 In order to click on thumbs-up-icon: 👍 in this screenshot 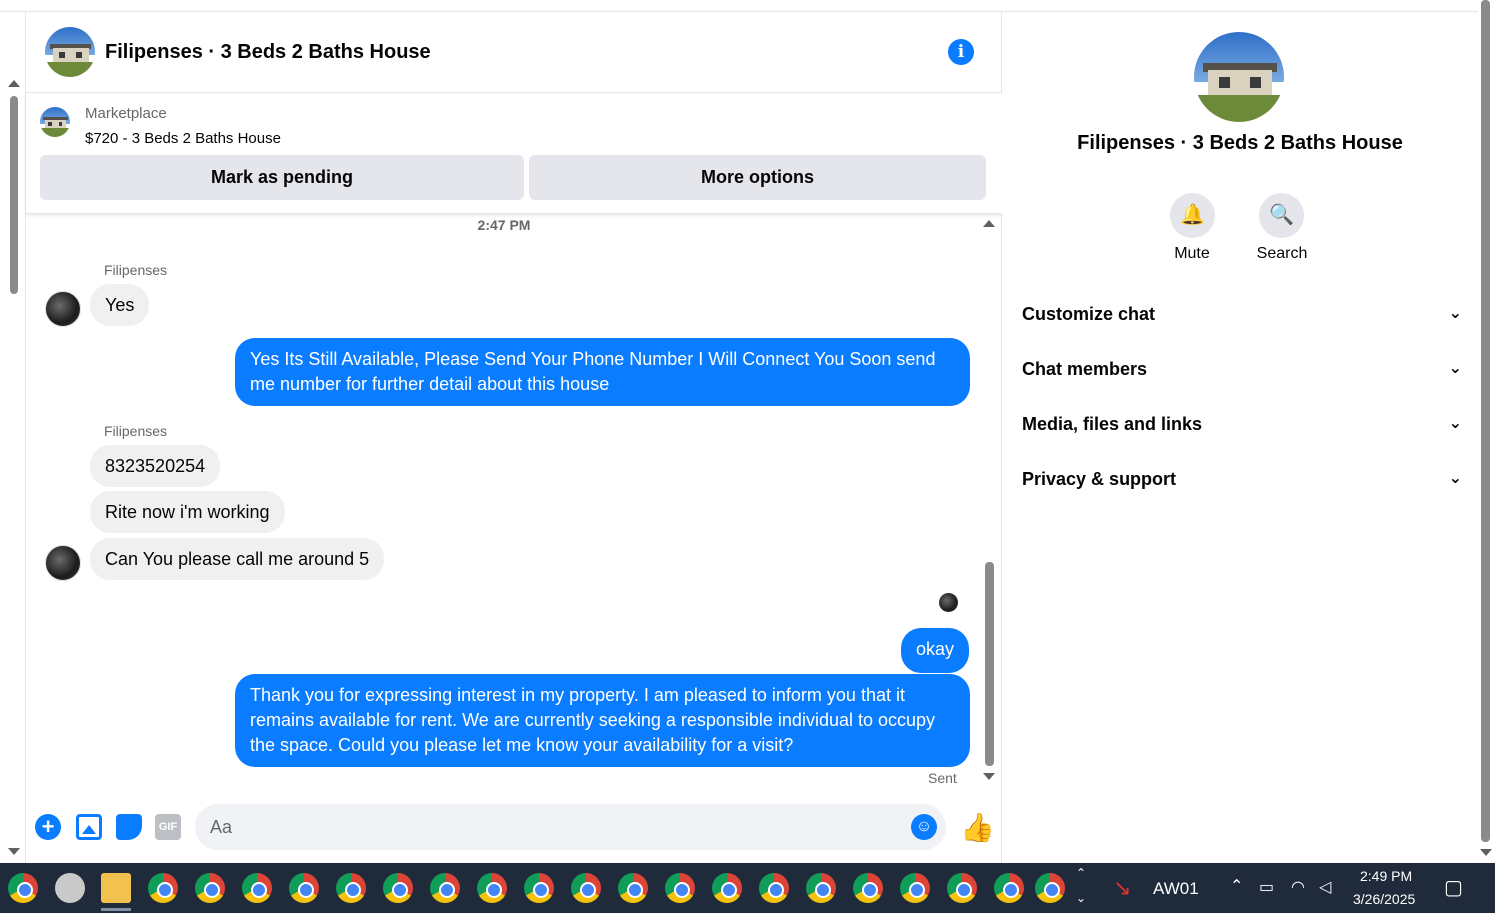, I will do `click(977, 827)`.